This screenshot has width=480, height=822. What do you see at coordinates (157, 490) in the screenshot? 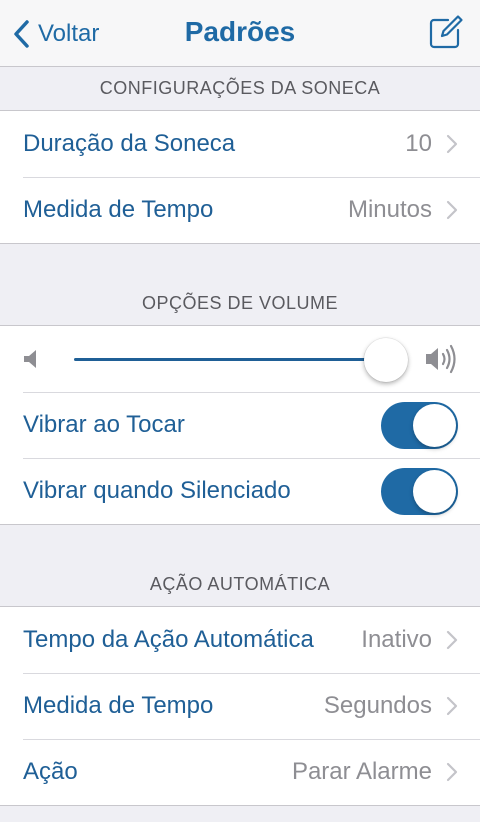
I see `row-label: Vibrar quando Silenciado` at bounding box center [157, 490].